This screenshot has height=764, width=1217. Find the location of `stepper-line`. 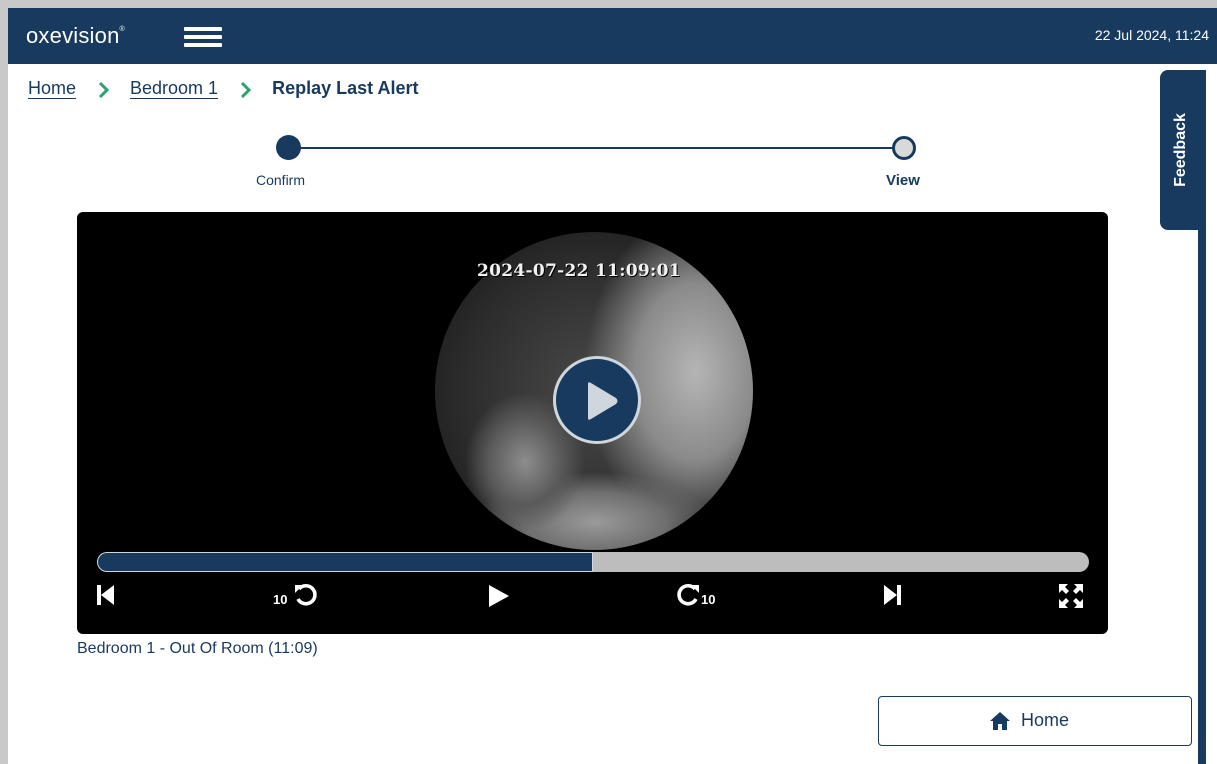

stepper-line is located at coordinates (597, 148).